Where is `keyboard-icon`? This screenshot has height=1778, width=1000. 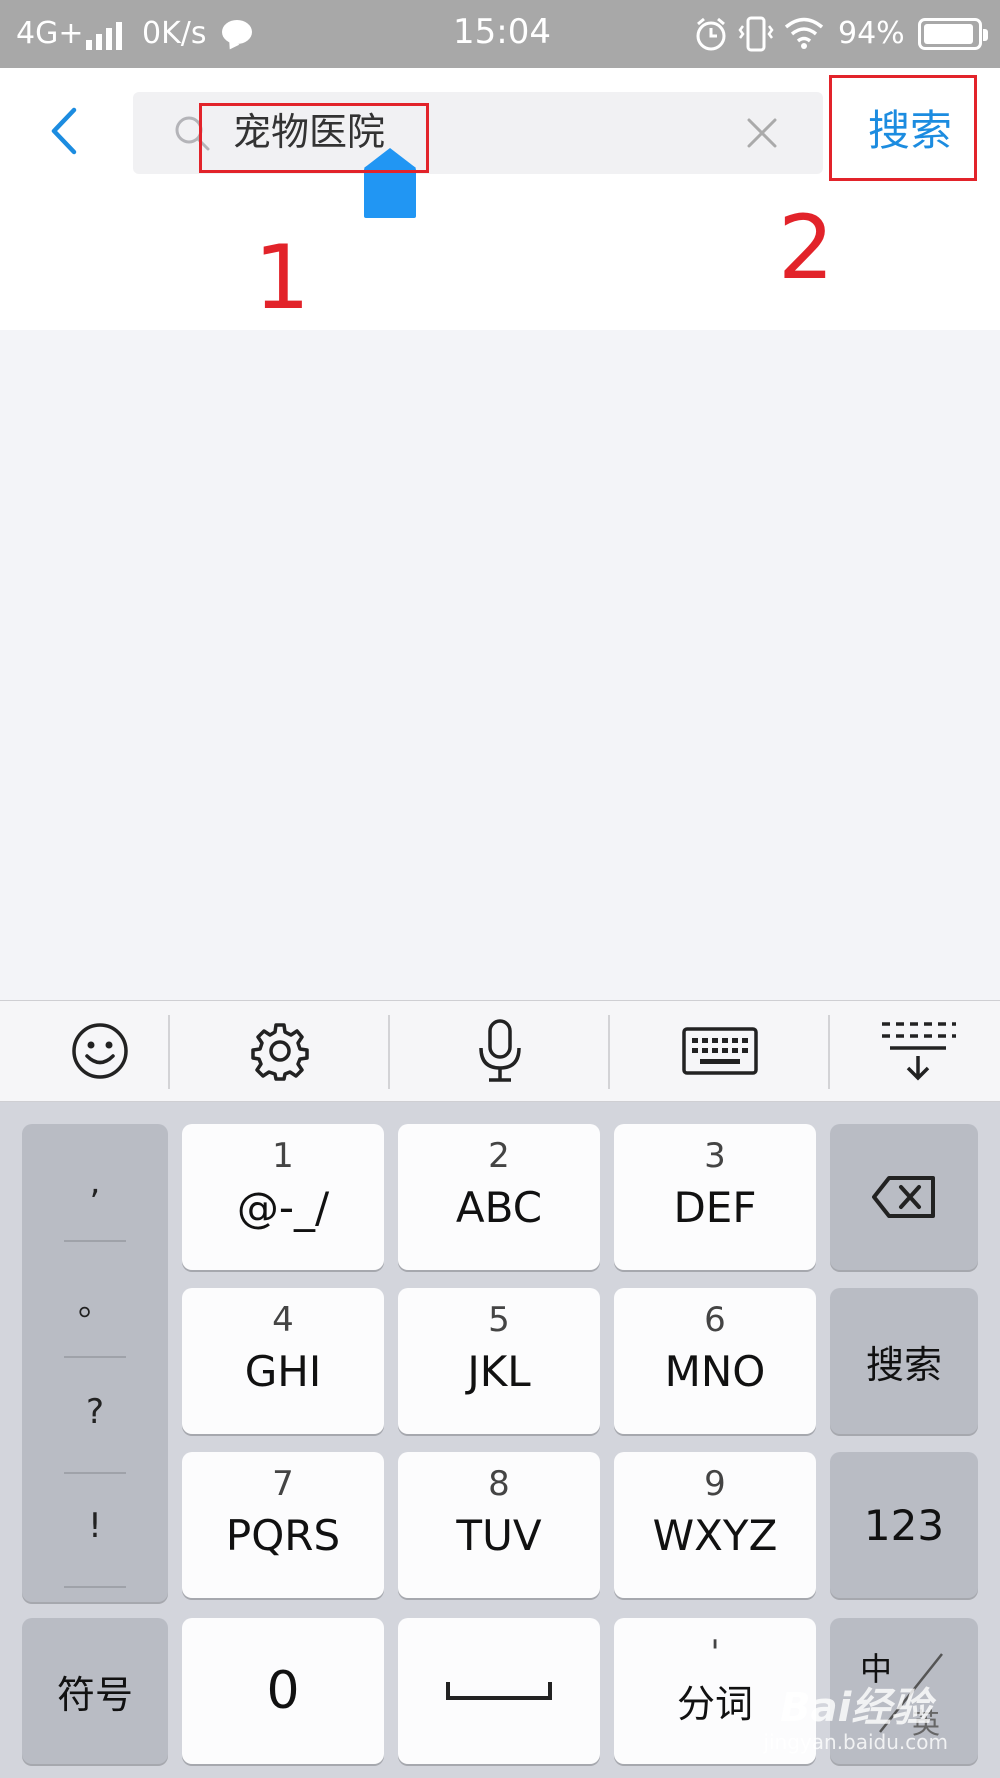 keyboard-icon is located at coordinates (720, 1051).